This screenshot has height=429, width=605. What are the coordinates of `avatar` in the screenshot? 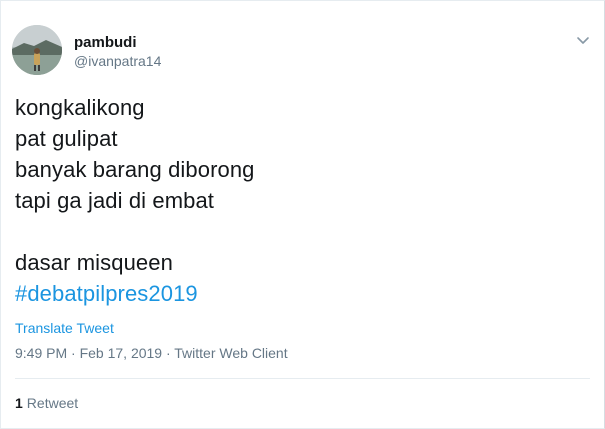 It's located at (37, 50).